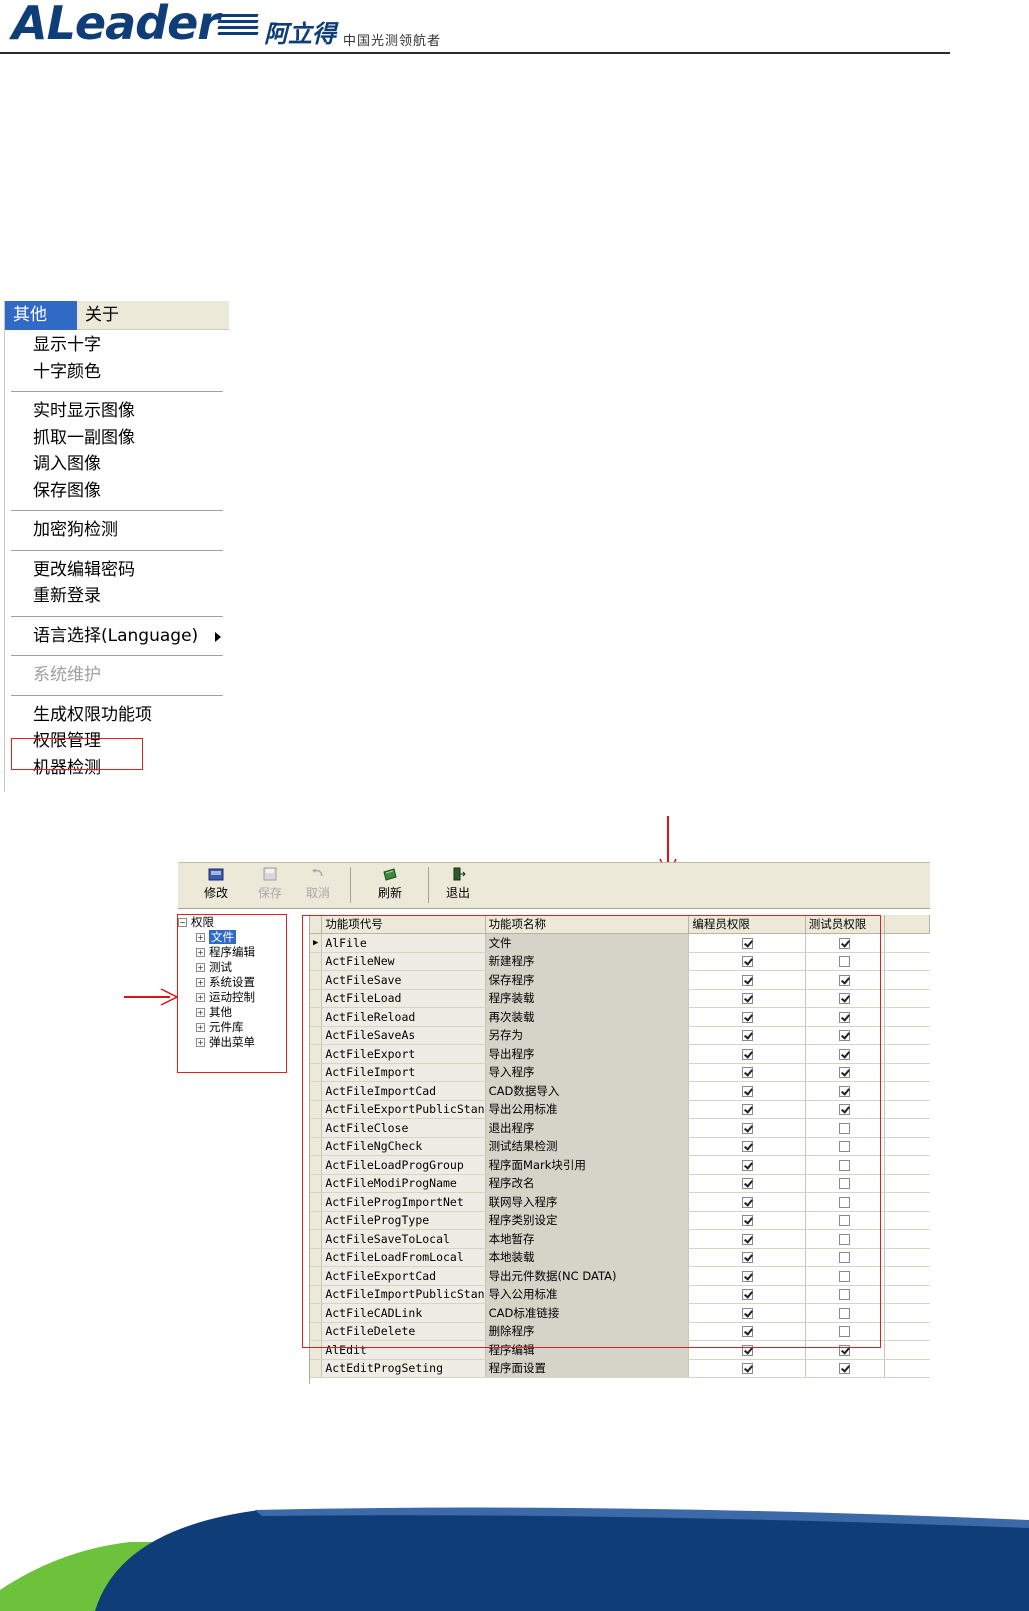  What do you see at coordinates (620, 1035) in the screenshot?
I see `table-row: ActFileSaveAs 另存为` at bounding box center [620, 1035].